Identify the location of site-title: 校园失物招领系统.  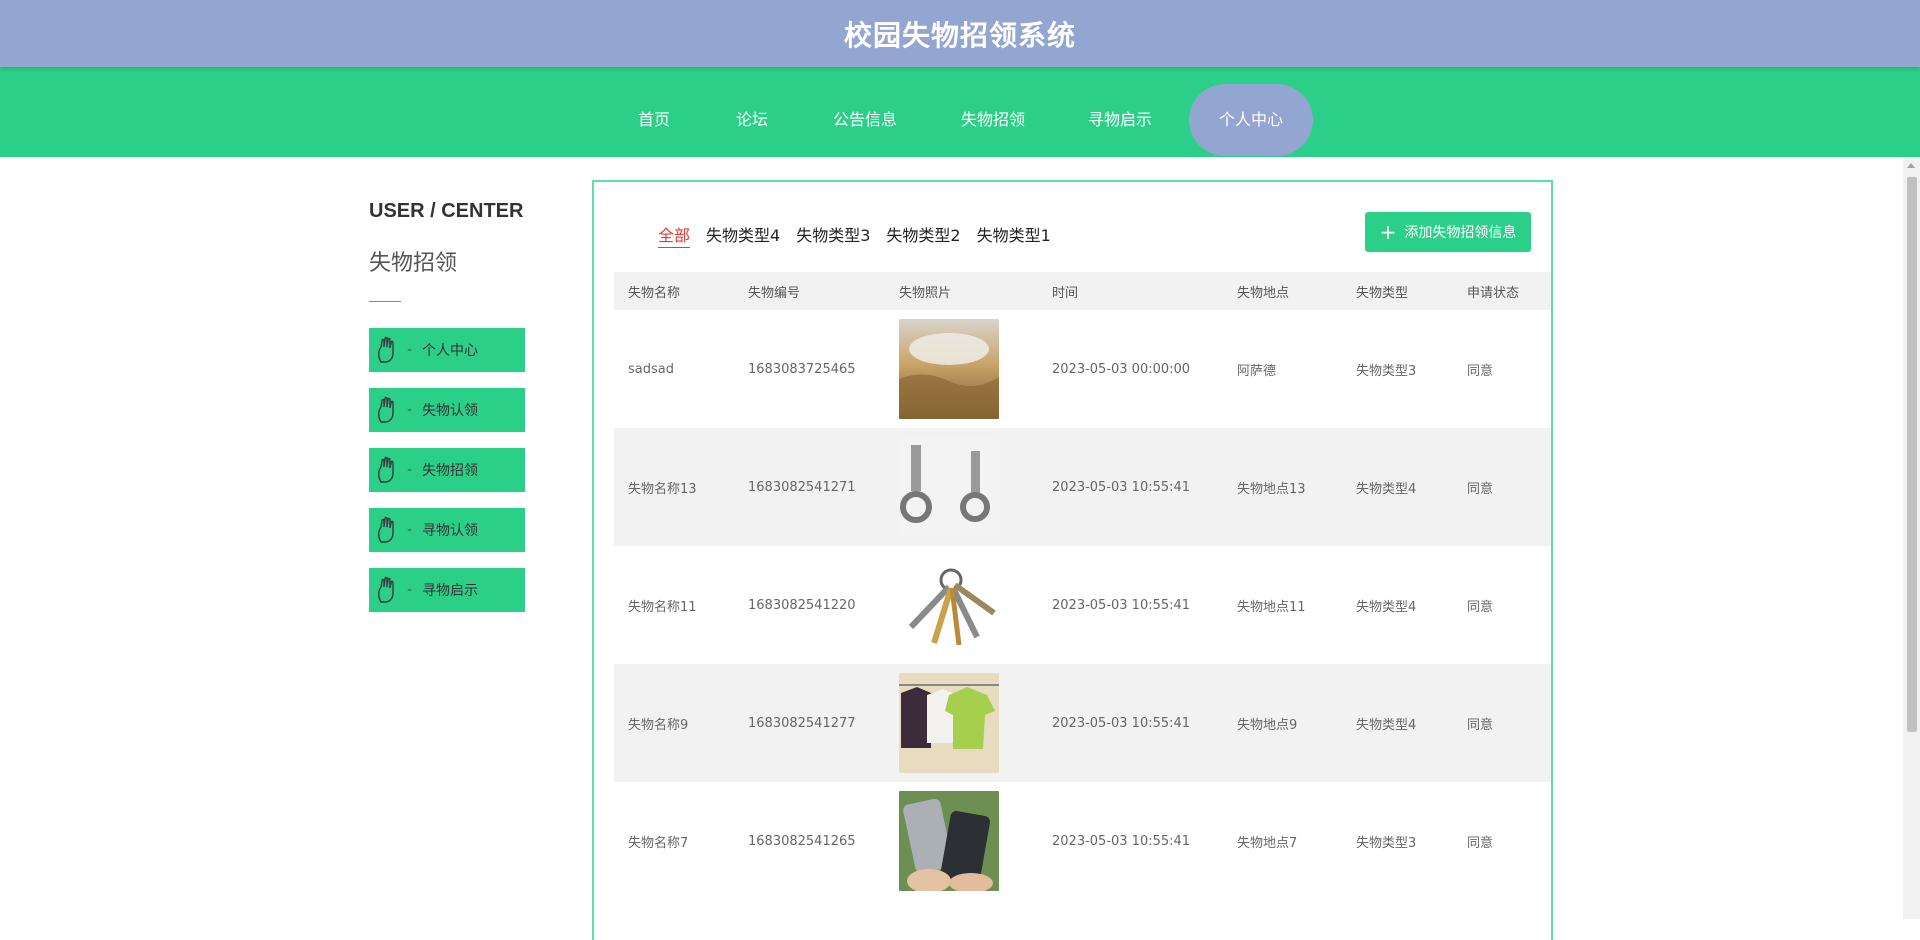
(959, 35).